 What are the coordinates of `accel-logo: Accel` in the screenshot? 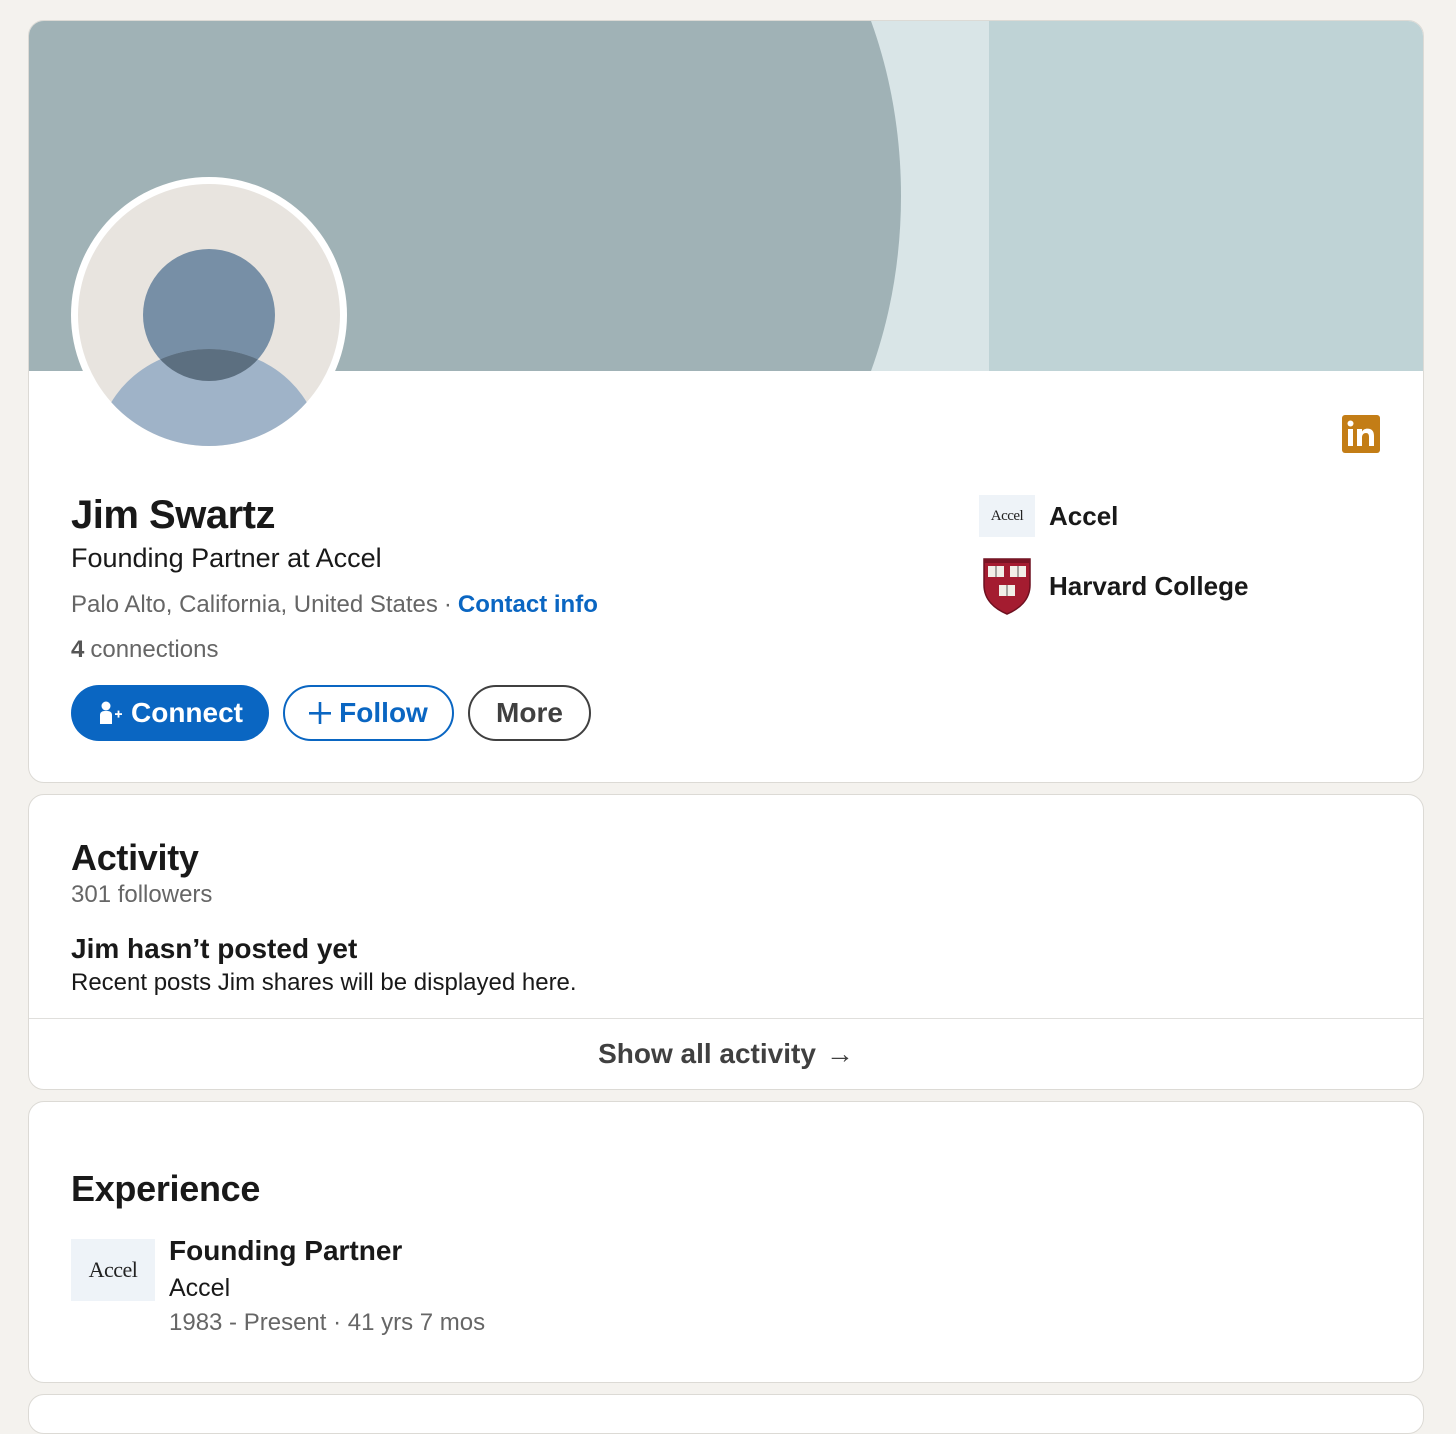 It's located at (1007, 516).